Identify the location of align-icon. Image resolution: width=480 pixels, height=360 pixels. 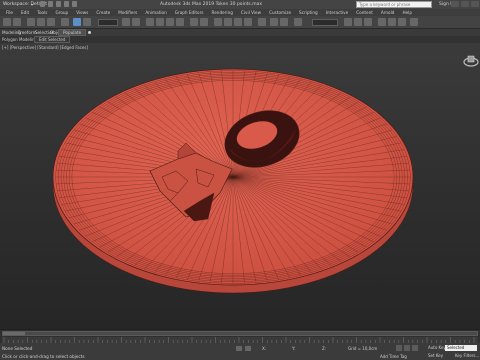
(284, 22).